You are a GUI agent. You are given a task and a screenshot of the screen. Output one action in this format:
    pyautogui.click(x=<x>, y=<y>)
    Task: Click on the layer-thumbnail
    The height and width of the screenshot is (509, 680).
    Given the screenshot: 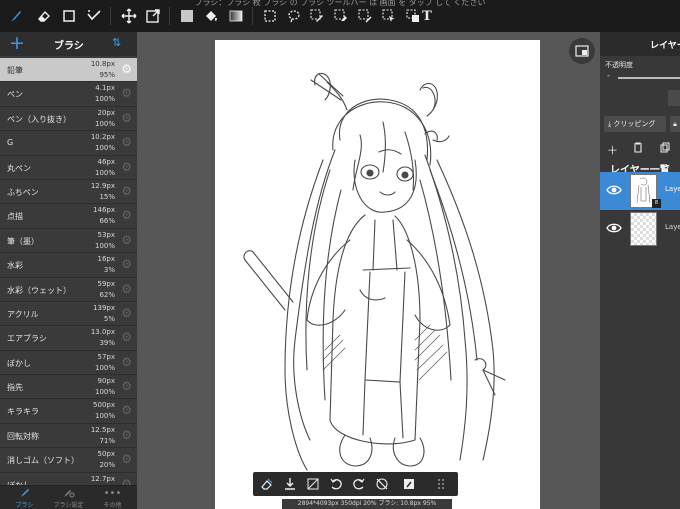 What is the action you would take?
    pyautogui.click(x=643, y=229)
    